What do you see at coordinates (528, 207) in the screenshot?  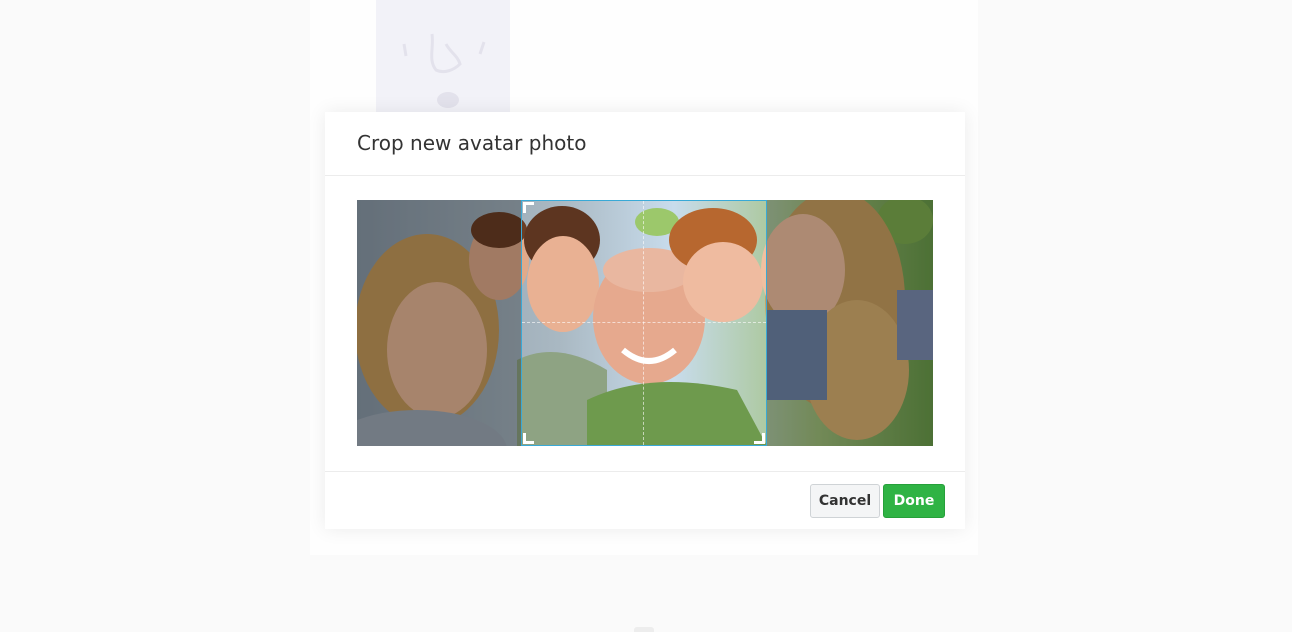 I see `crop-handle-top-left` at bounding box center [528, 207].